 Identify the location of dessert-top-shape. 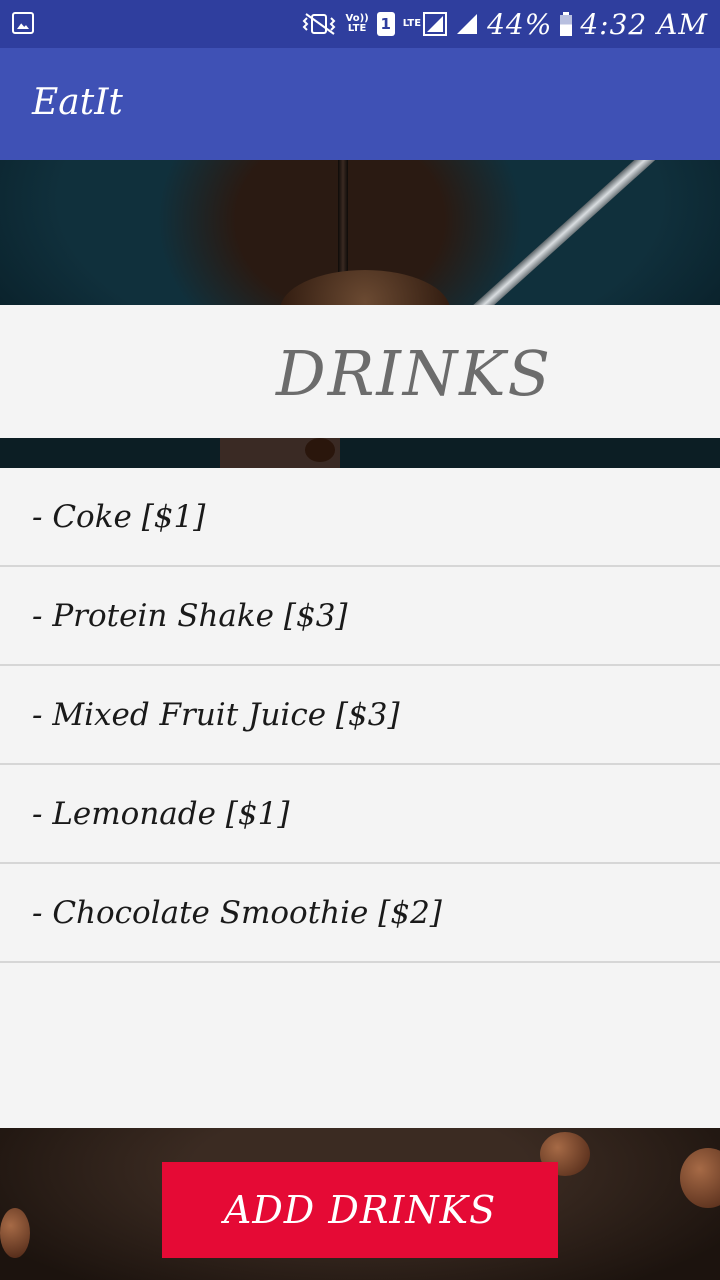
(365, 287).